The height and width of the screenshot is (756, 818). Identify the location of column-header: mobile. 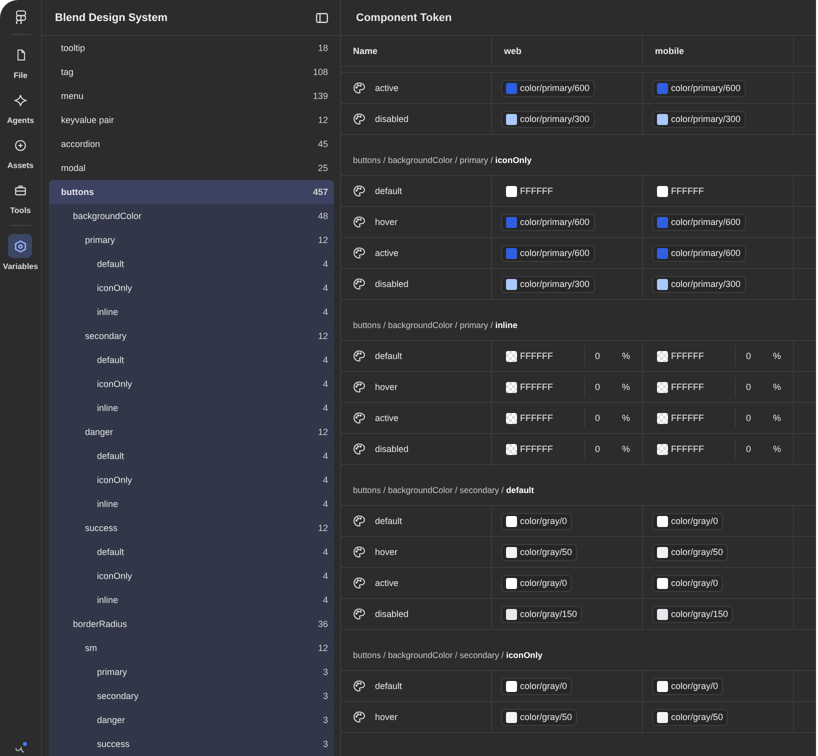
(718, 51).